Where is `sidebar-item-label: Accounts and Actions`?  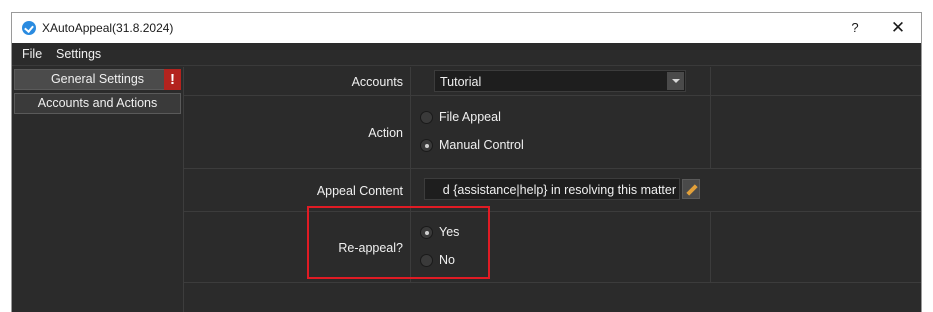
sidebar-item-label: Accounts and Actions is located at coordinates (97, 103).